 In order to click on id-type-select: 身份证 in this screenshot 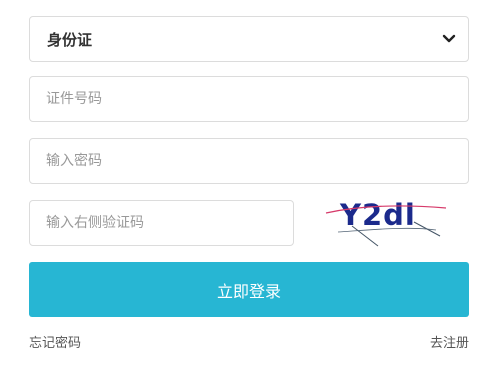, I will do `click(249, 39)`.